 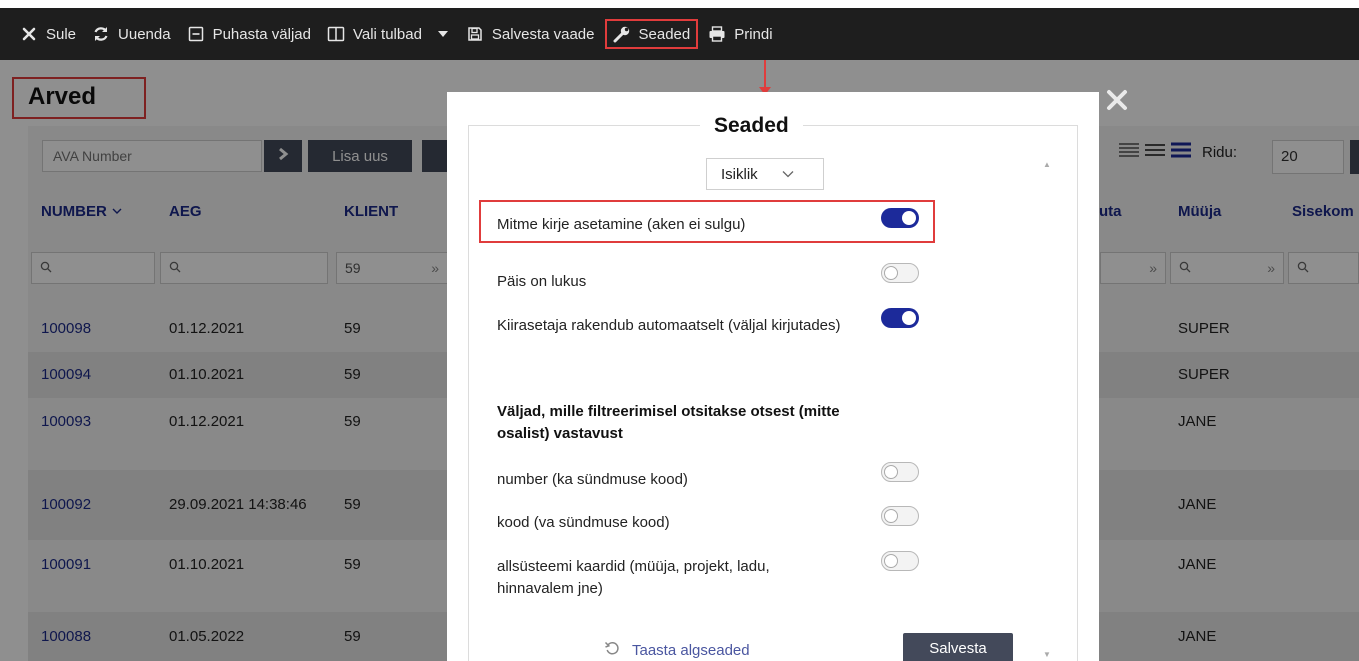 I want to click on save-settings-button: Salvesta, so click(x=958, y=647).